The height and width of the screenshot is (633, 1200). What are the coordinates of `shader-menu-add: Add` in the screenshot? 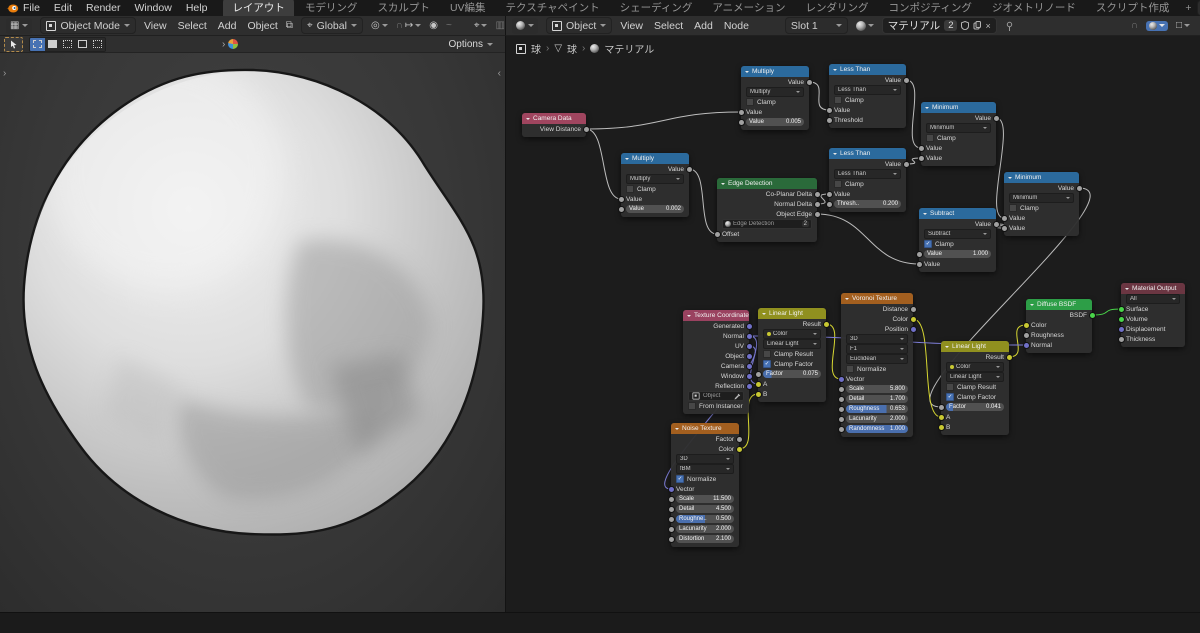 It's located at (703, 26).